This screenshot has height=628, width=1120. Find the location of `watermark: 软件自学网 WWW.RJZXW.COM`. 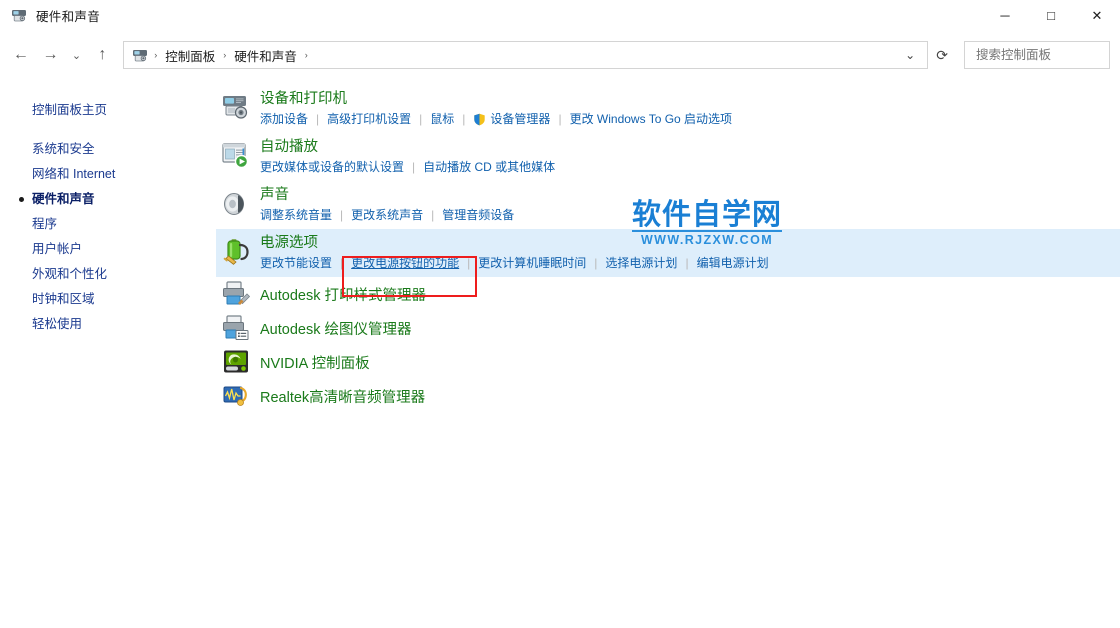

watermark: 软件自学网 WWW.RJZXW.COM is located at coordinates (707, 222).